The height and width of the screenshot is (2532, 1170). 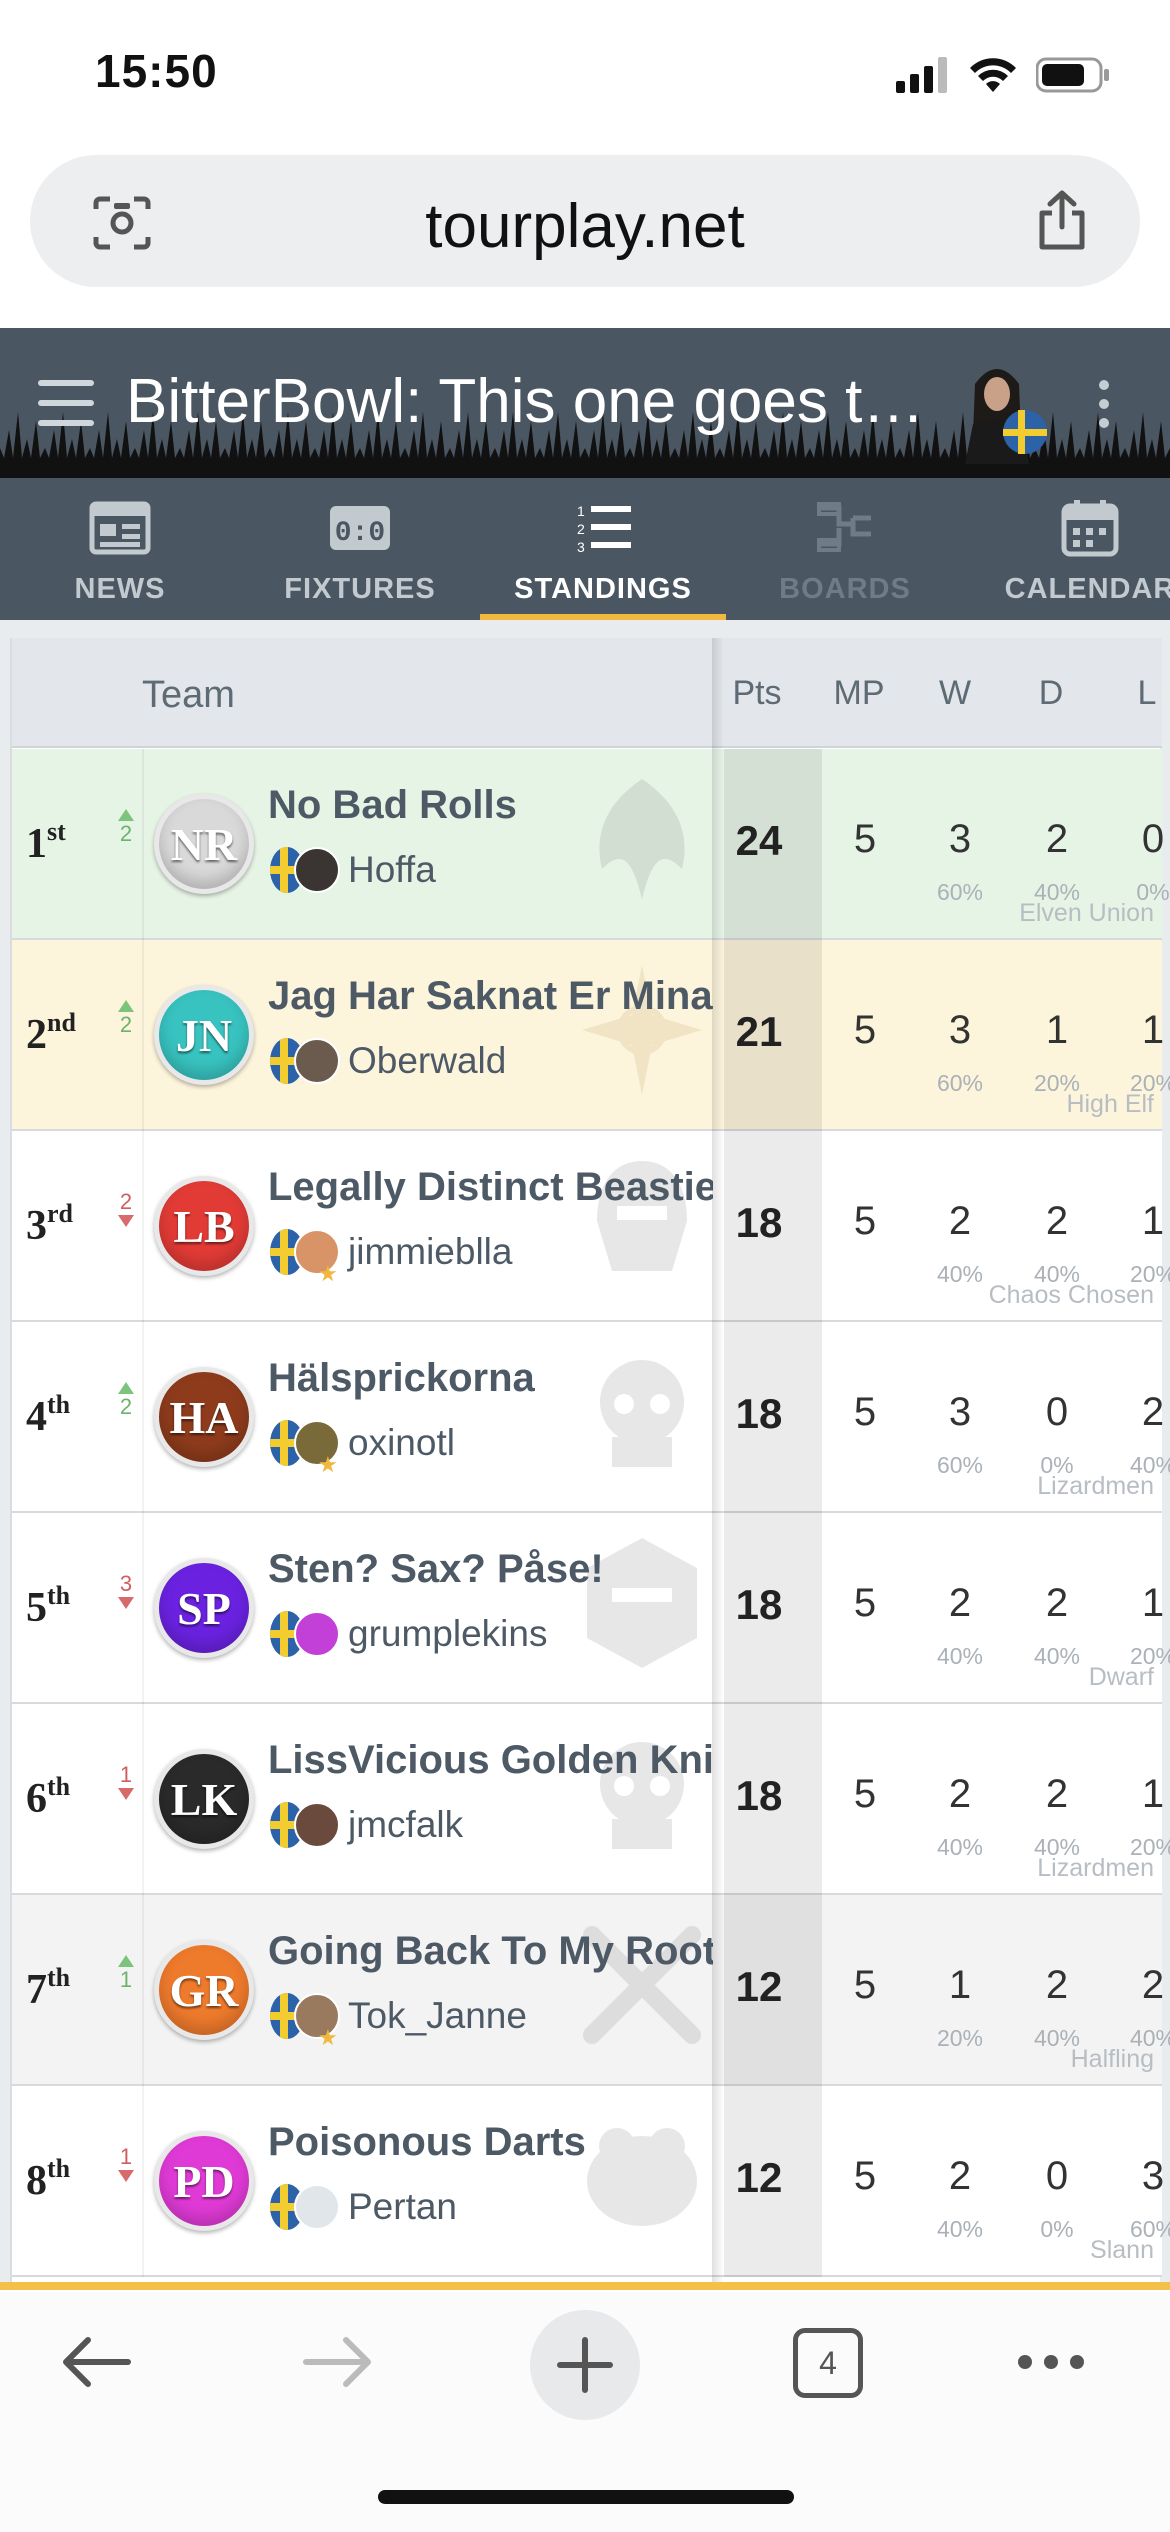 I want to click on new-tab-button, so click(x=585, y=2365).